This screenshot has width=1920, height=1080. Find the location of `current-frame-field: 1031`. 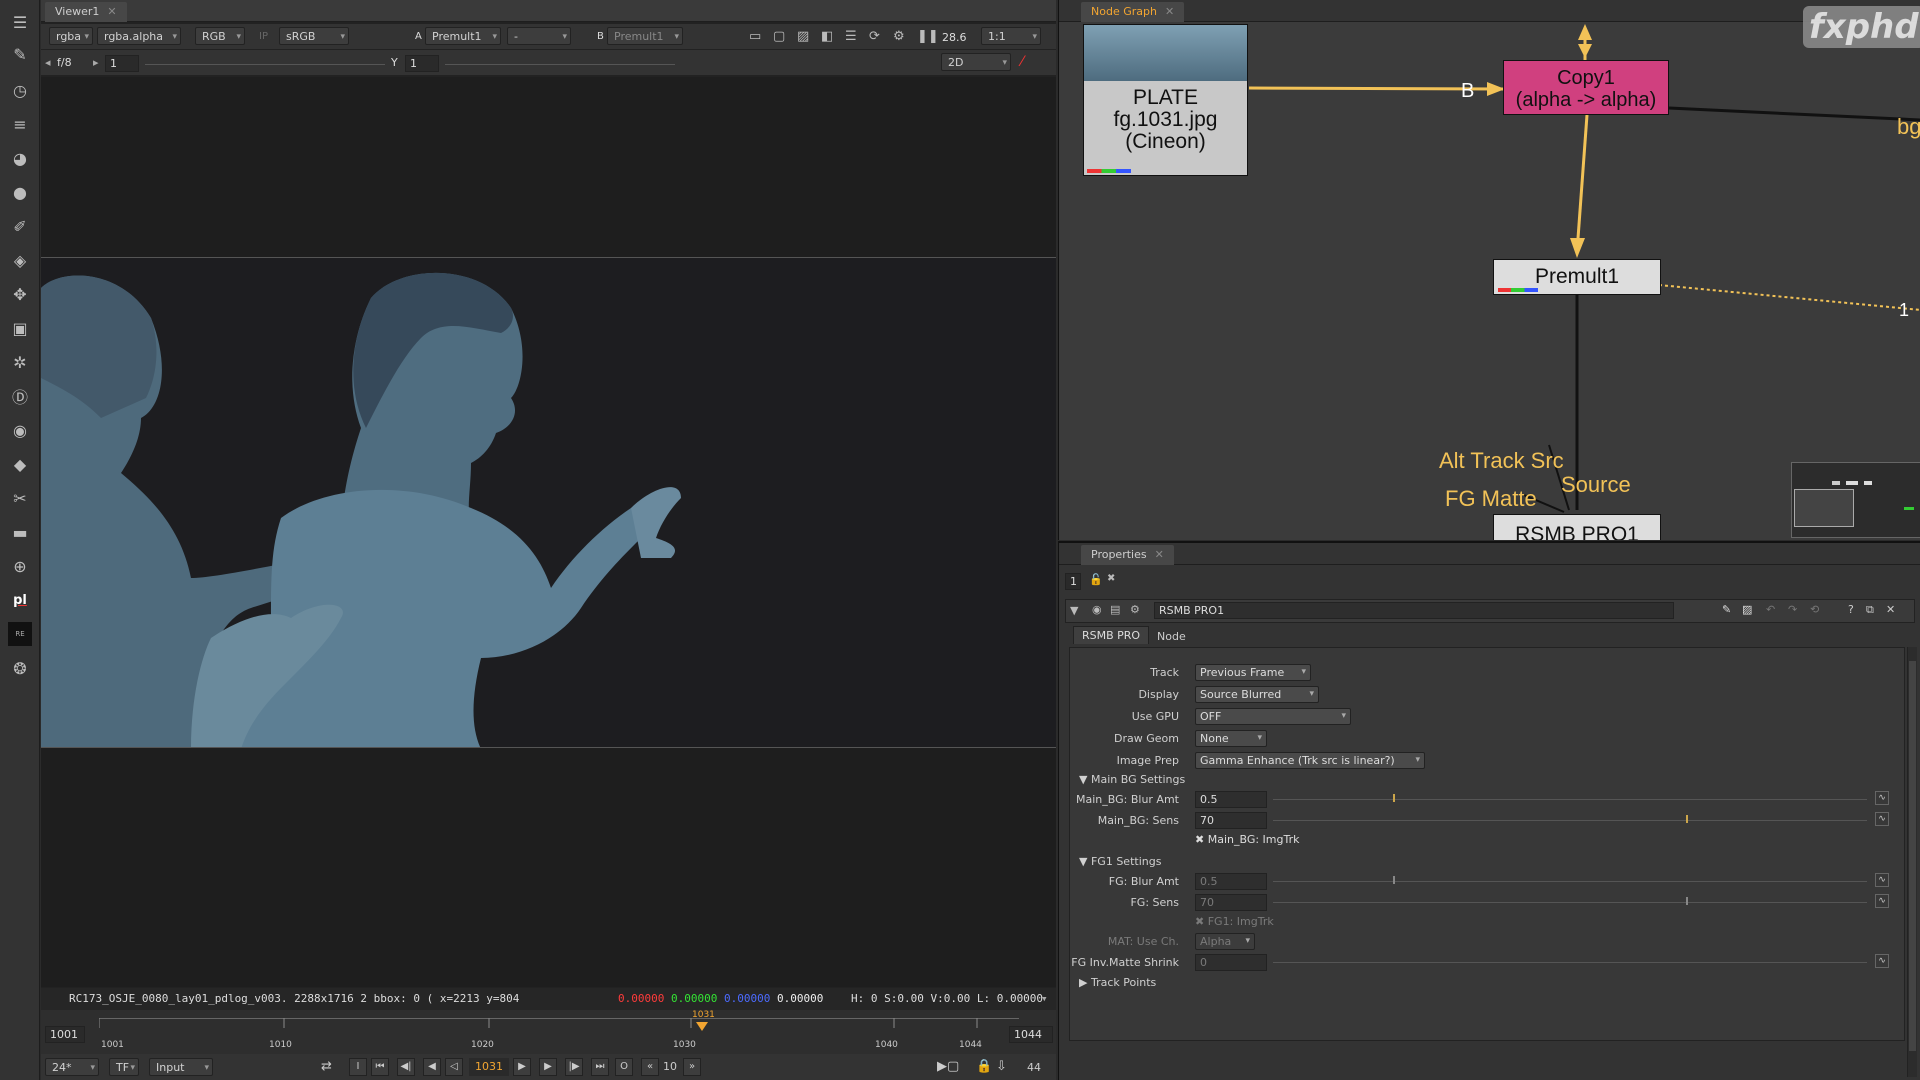

current-frame-field: 1031 is located at coordinates (489, 1067).